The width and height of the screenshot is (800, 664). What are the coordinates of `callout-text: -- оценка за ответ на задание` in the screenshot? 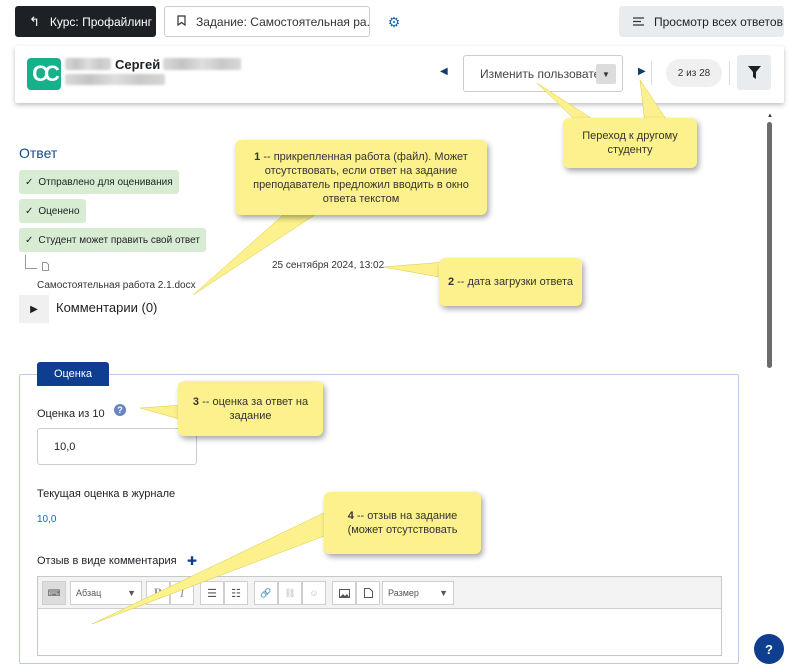 It's located at (254, 408).